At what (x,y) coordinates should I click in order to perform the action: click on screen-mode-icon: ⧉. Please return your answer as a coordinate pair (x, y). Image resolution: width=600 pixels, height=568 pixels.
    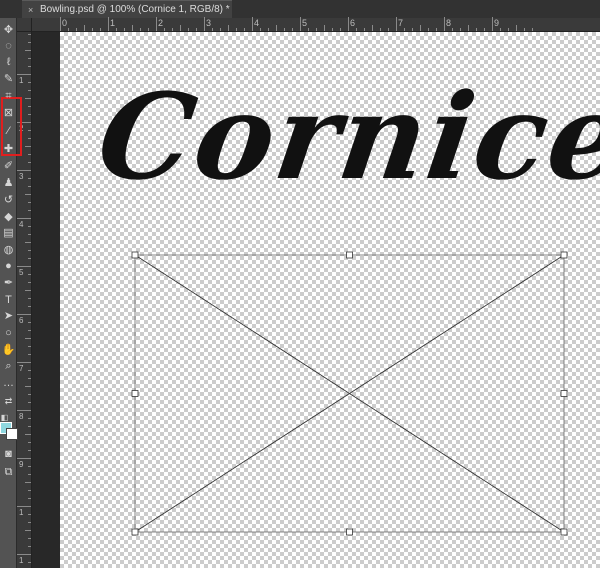
    Looking at the image, I should click on (8, 472).